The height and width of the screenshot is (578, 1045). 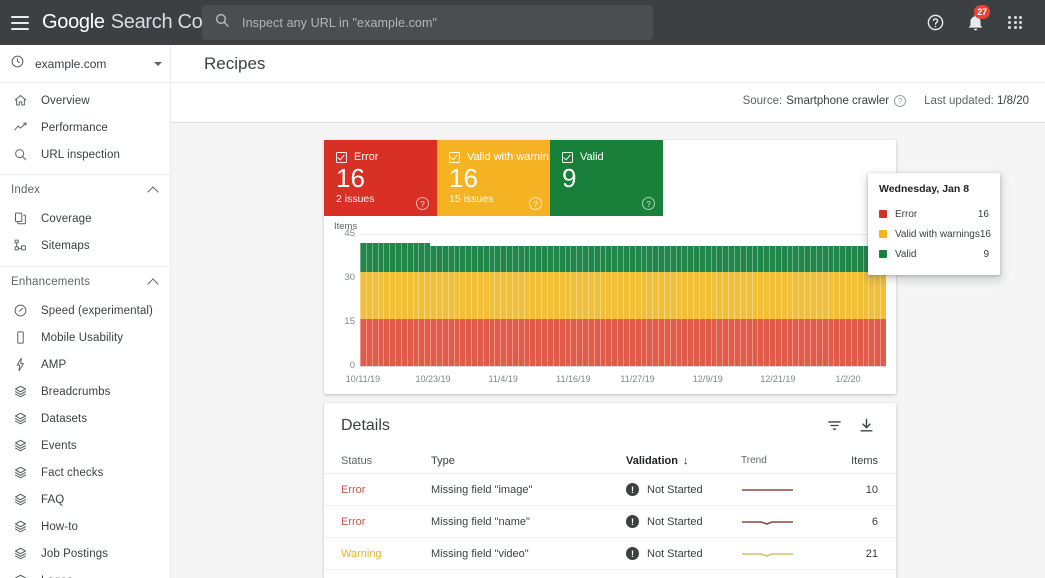 I want to click on sidebar-item-overview: Overview, so click(x=85, y=100).